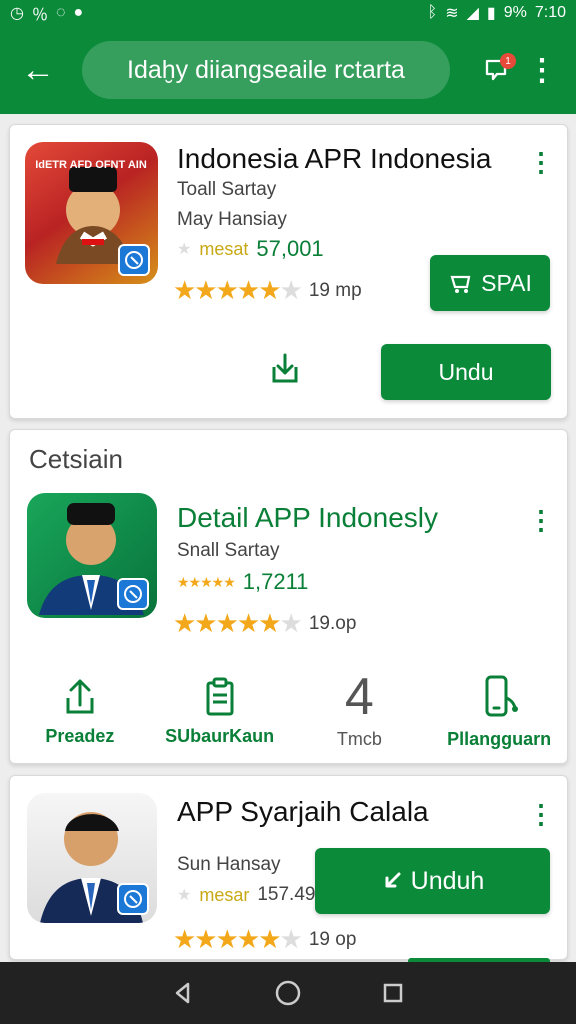  I want to click on app-3-download-label: Unduh, so click(447, 880).